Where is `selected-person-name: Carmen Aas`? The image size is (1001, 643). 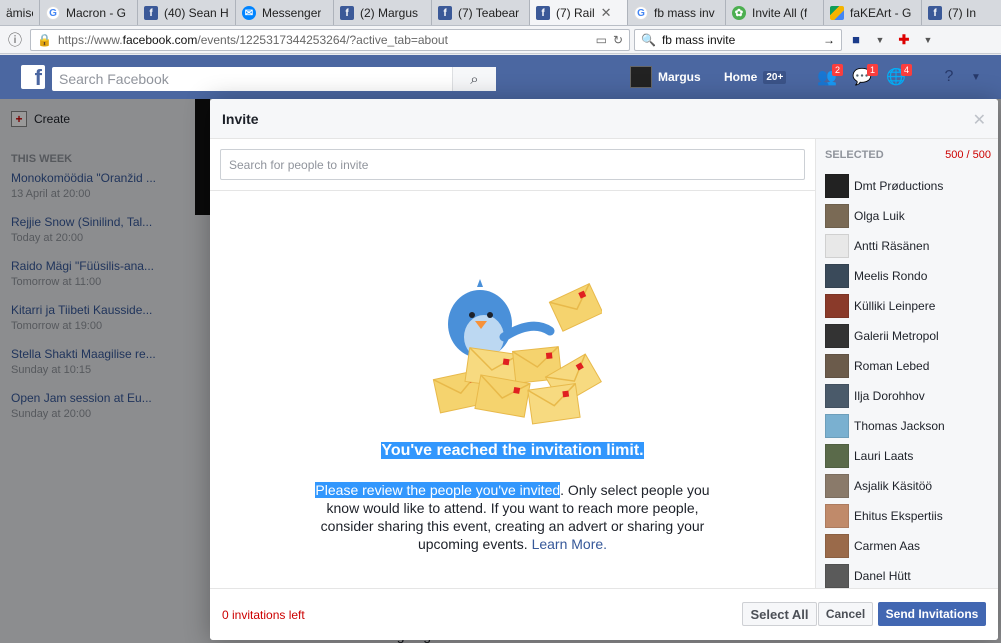
selected-person-name: Carmen Aas is located at coordinates (887, 546).